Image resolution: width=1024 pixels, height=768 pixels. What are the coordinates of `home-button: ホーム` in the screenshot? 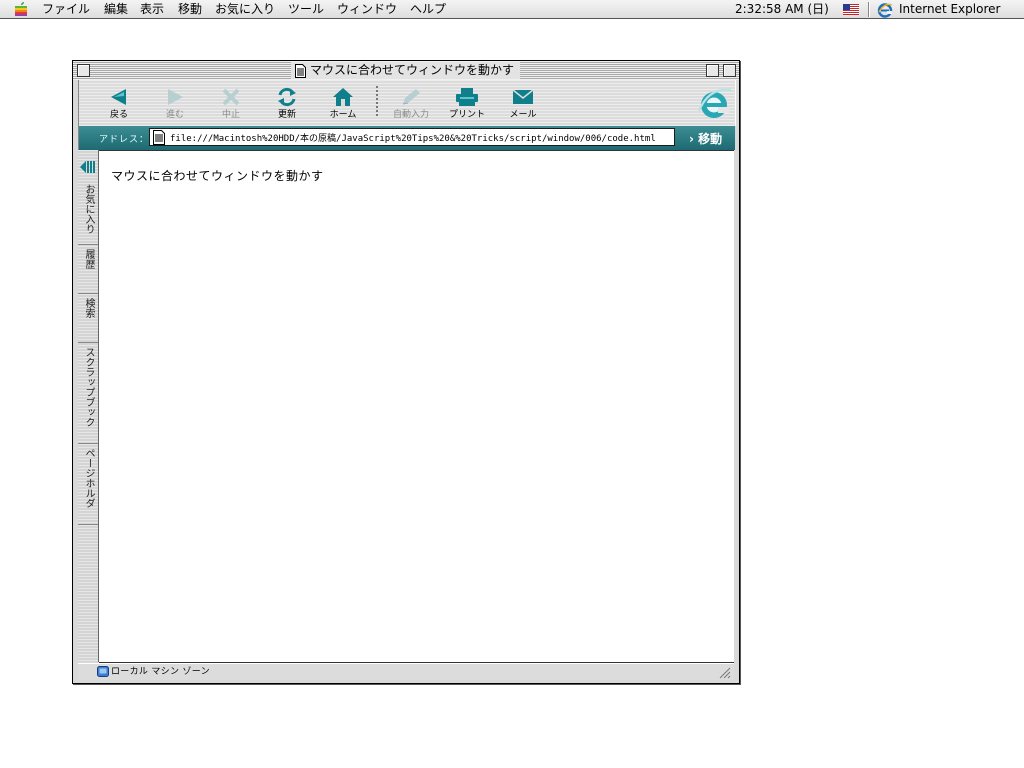 It's located at (343, 104).